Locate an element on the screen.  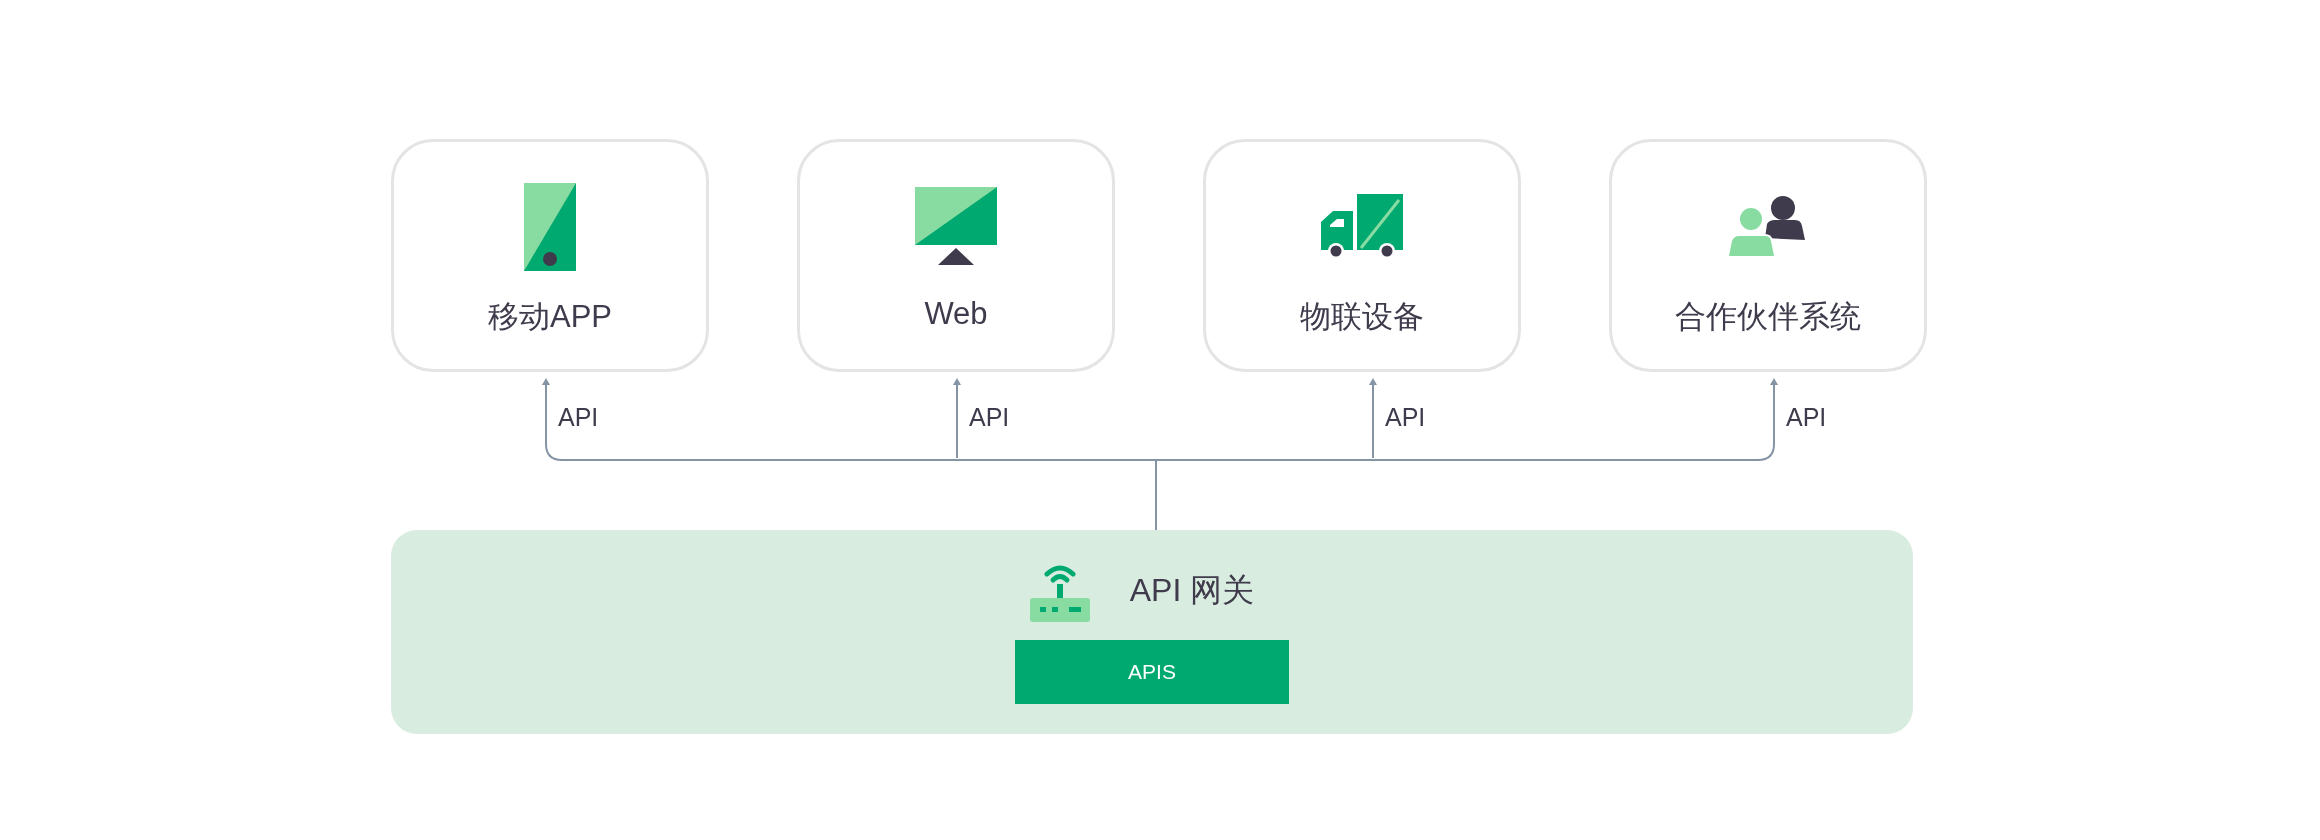
truck-icon is located at coordinates (1362, 227).